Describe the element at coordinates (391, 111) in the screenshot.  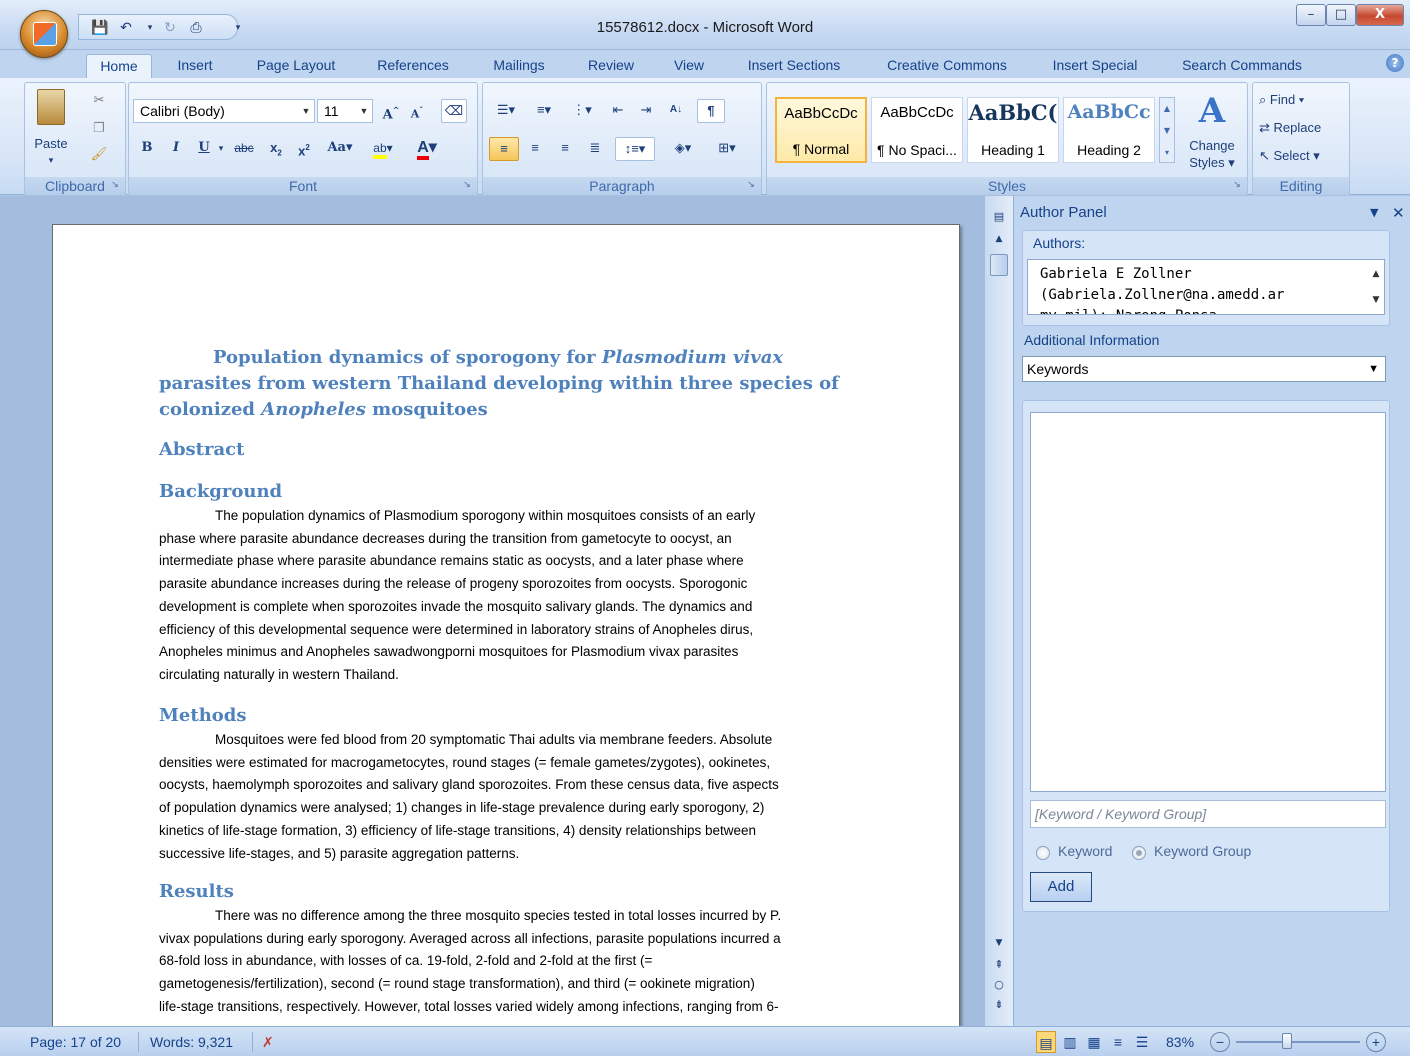
I see `grow-font-icon: A^` at that location.